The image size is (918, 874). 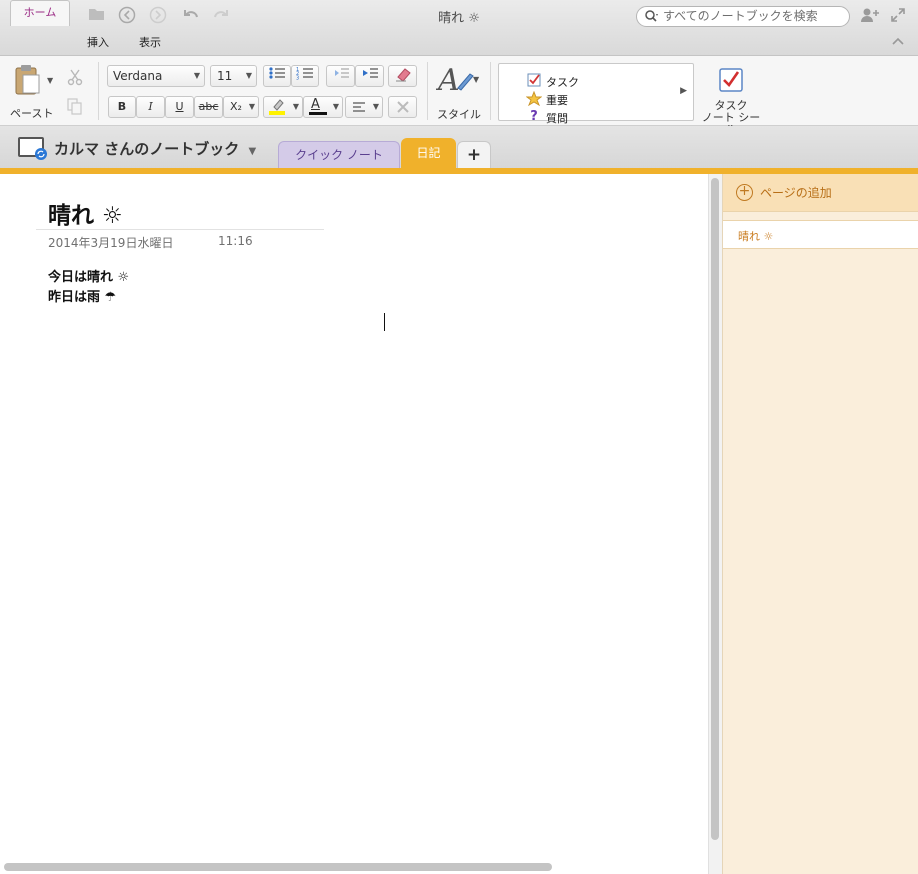 I want to click on svg-text: A, so click(x=448, y=81).